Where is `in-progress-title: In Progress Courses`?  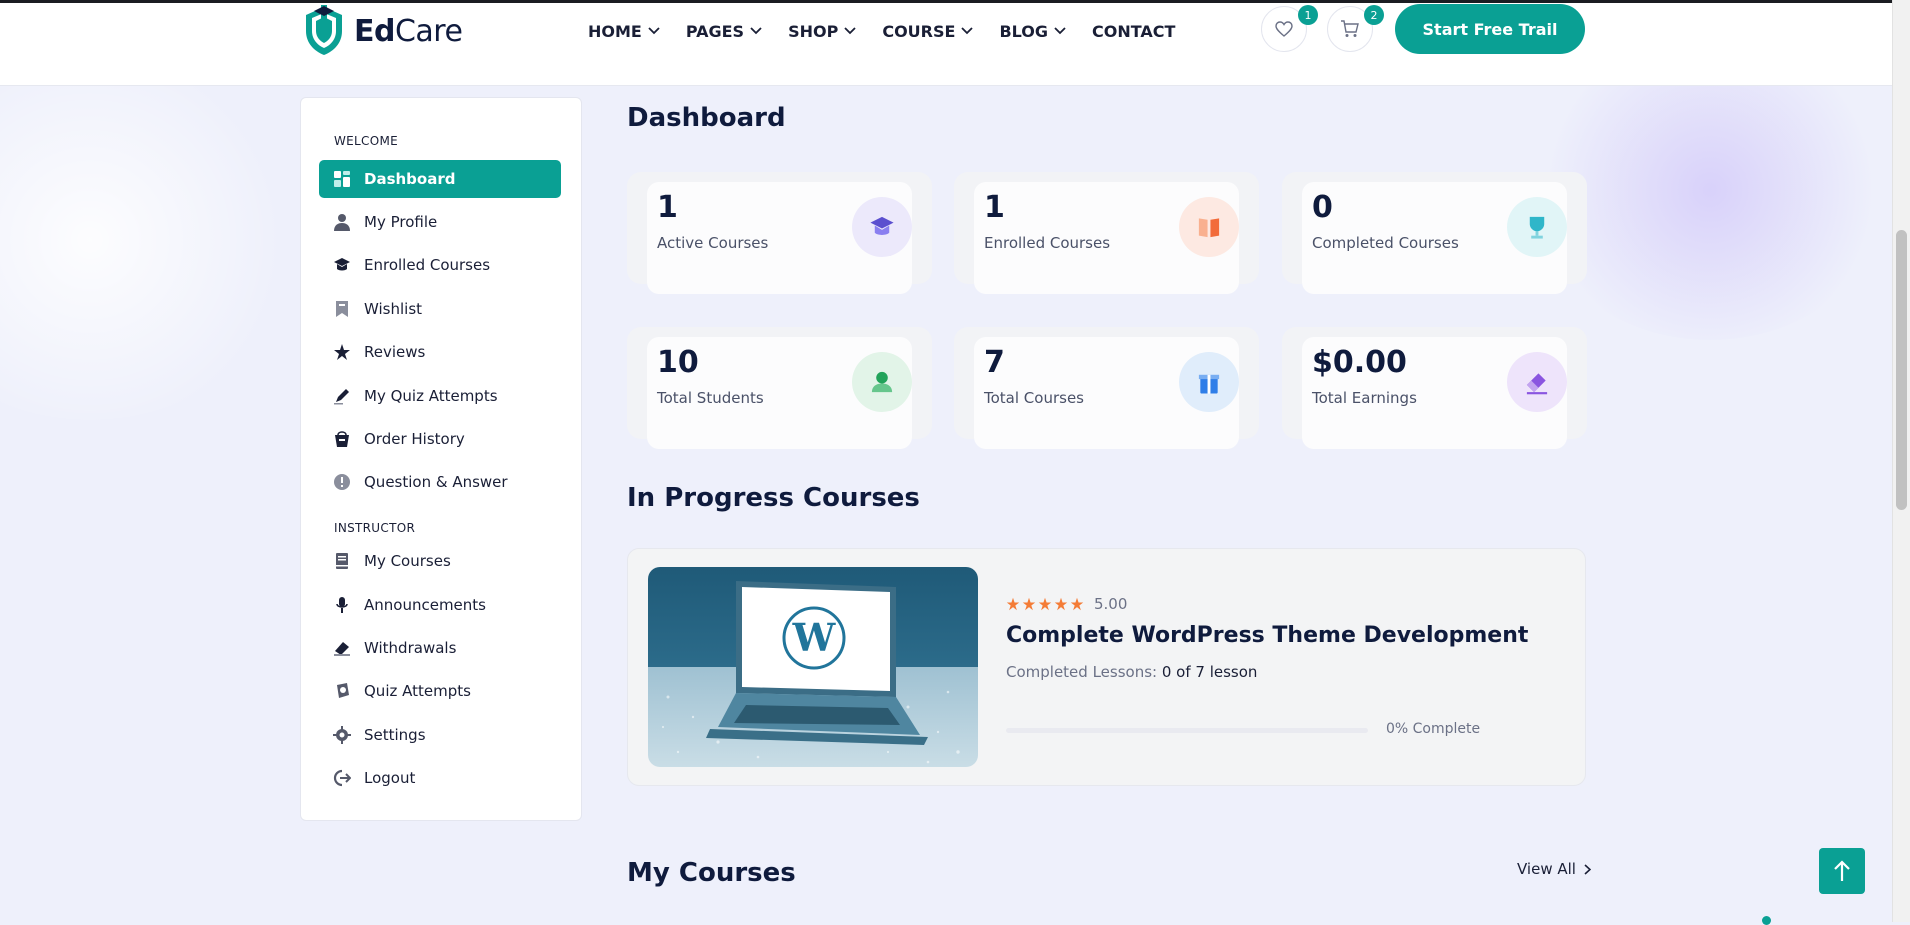 in-progress-title: In Progress Courses is located at coordinates (773, 498).